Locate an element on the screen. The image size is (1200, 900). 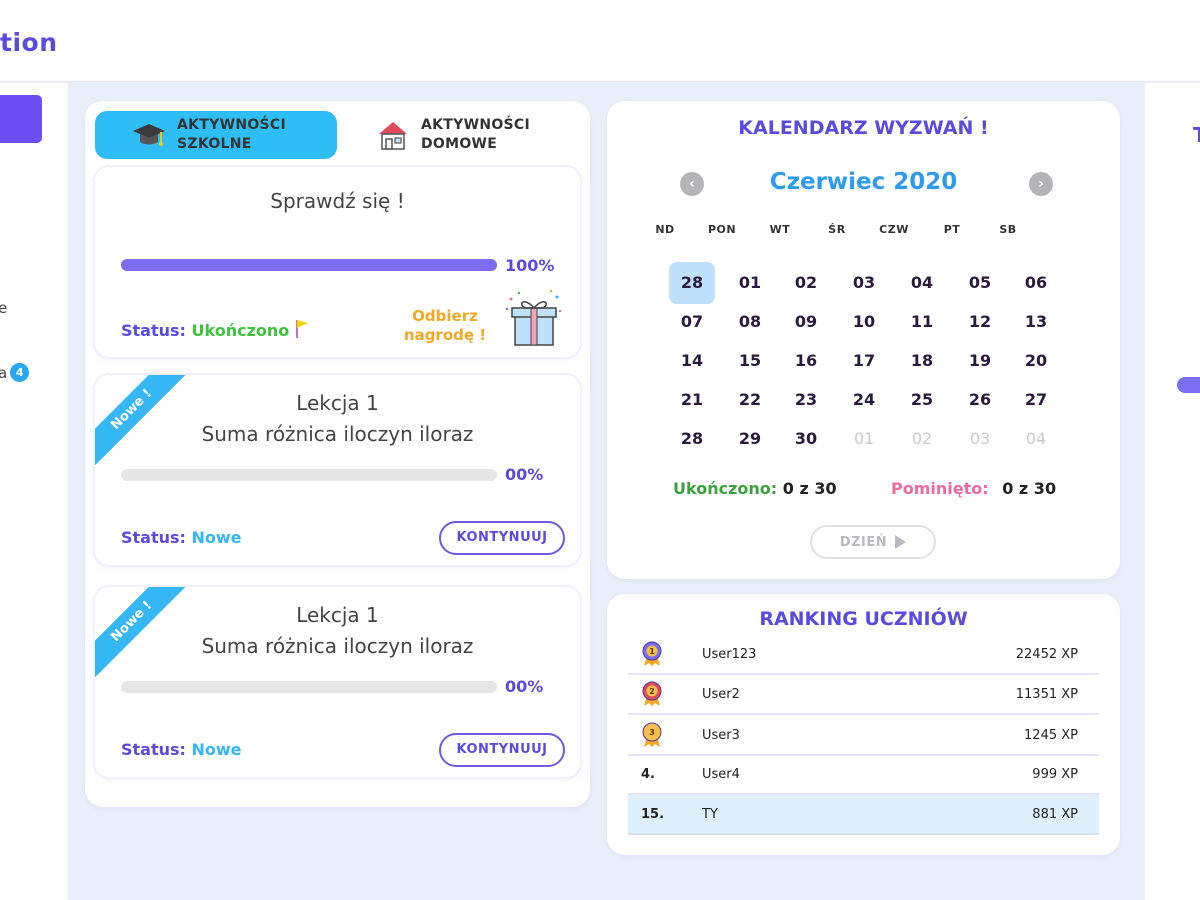
day-button: DZIEŃ is located at coordinates (873, 542).